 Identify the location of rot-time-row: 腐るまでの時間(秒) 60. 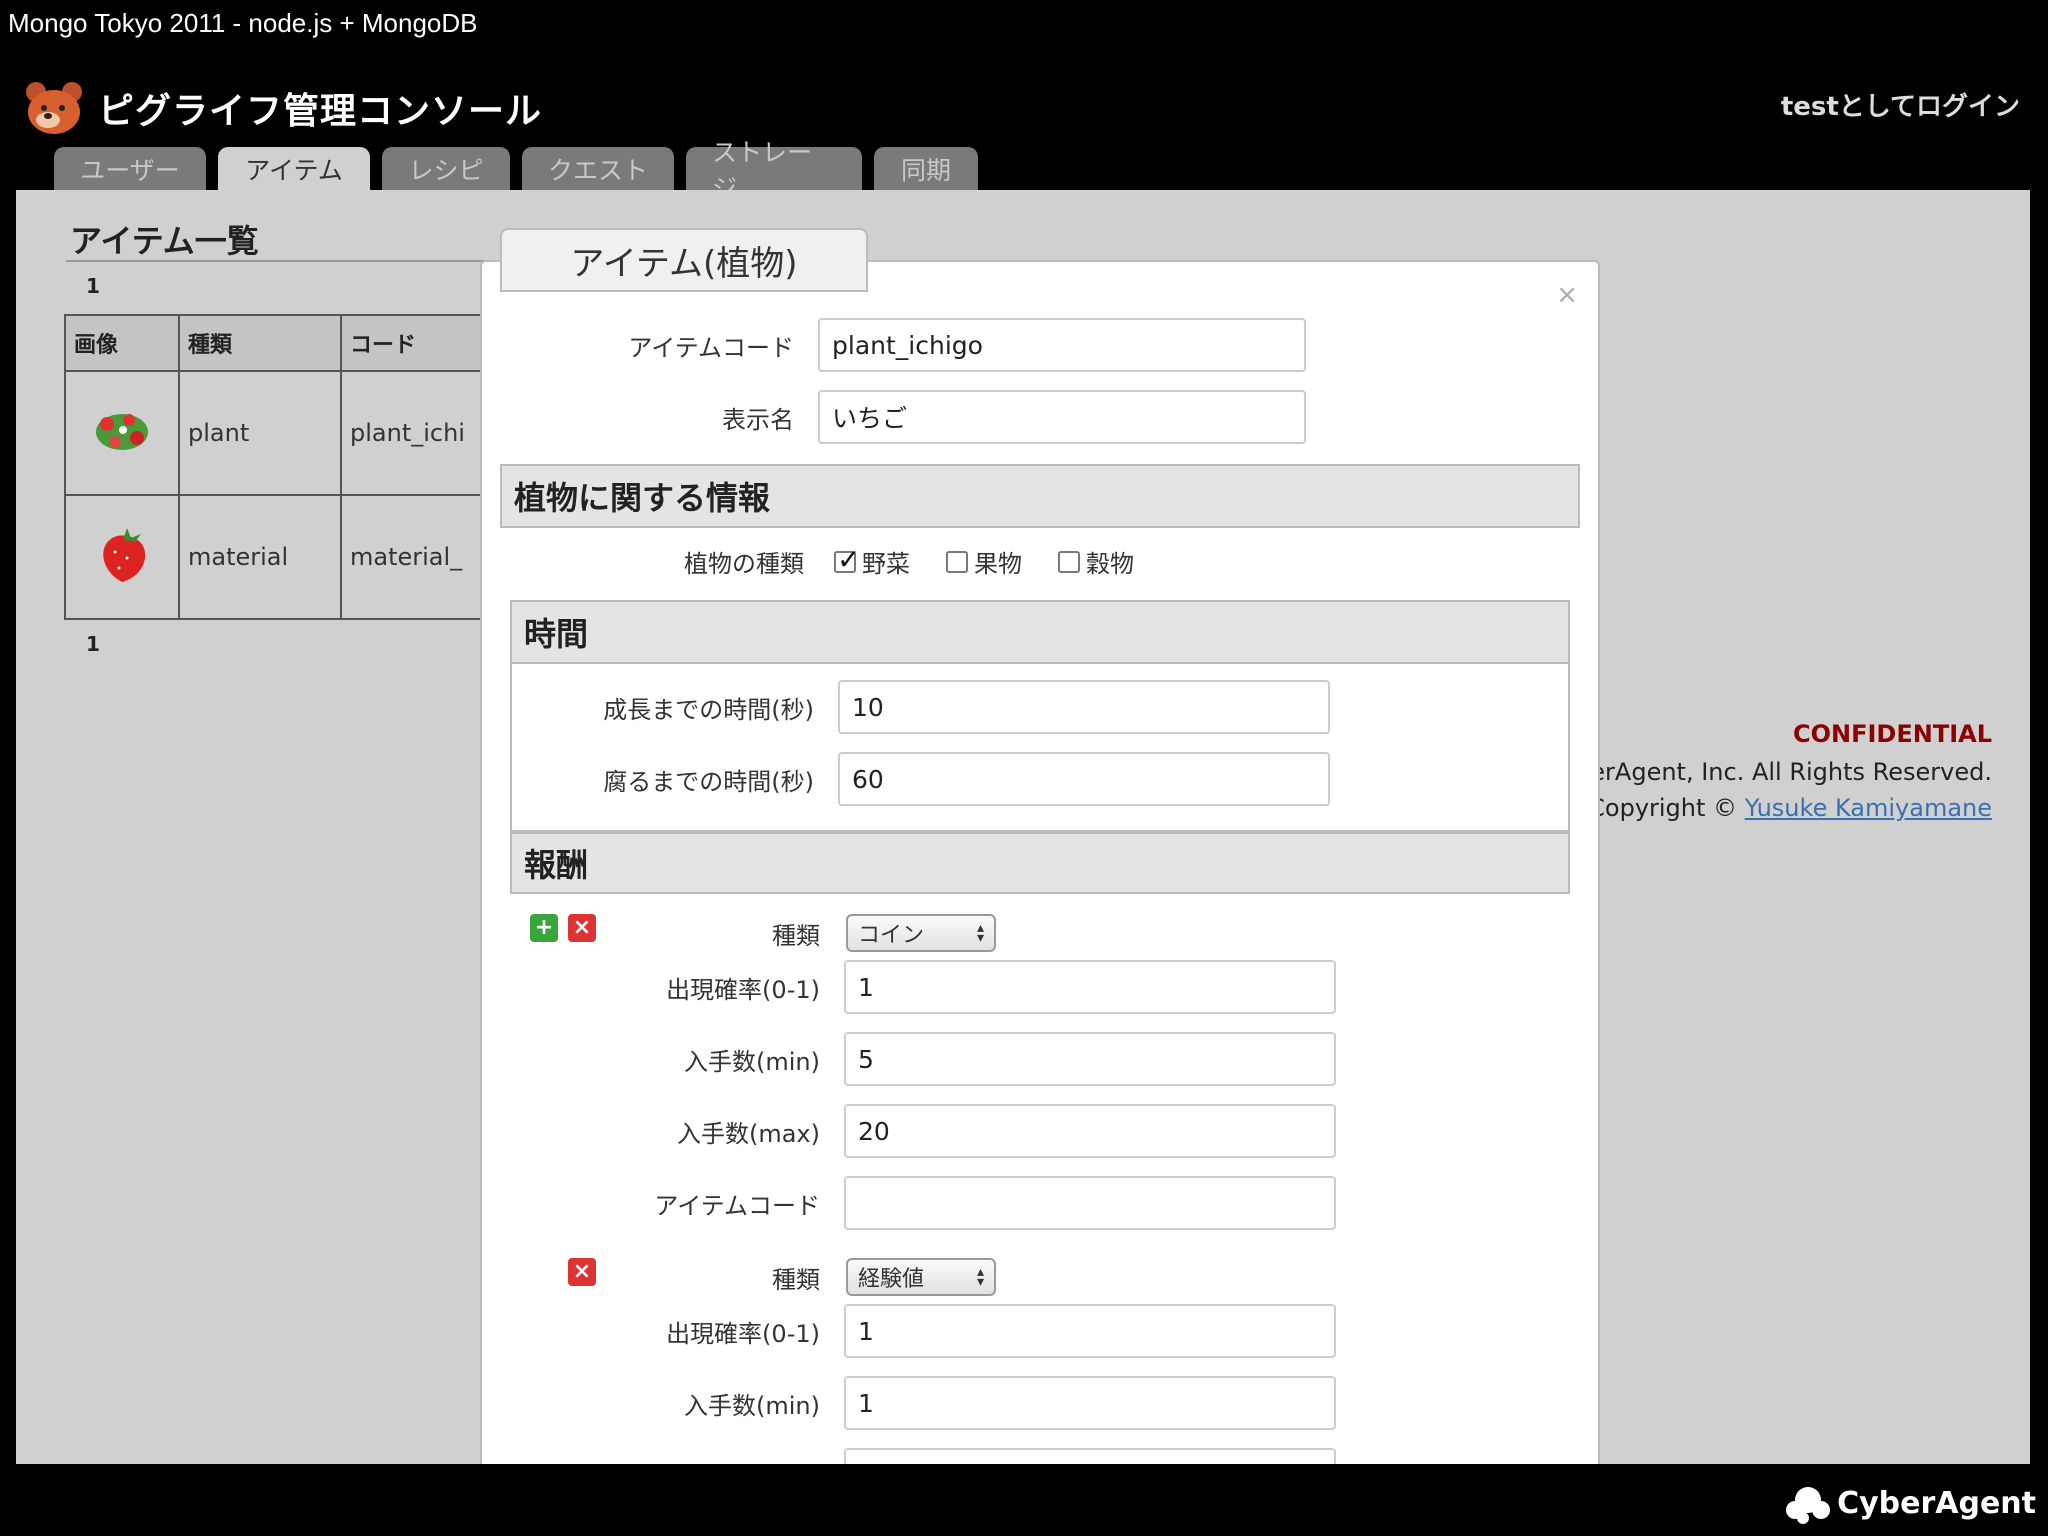
(906, 779).